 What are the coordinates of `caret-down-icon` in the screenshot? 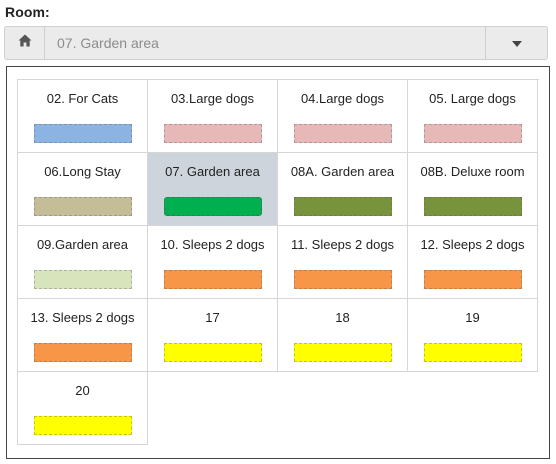 It's located at (516, 43).